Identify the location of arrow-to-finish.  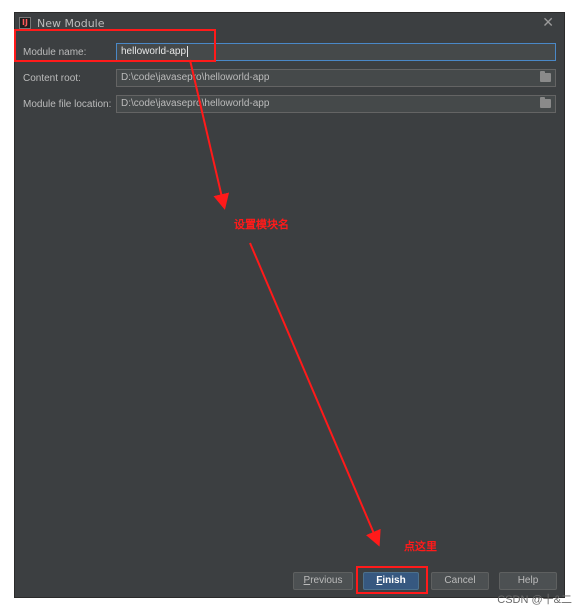
(315, 394).